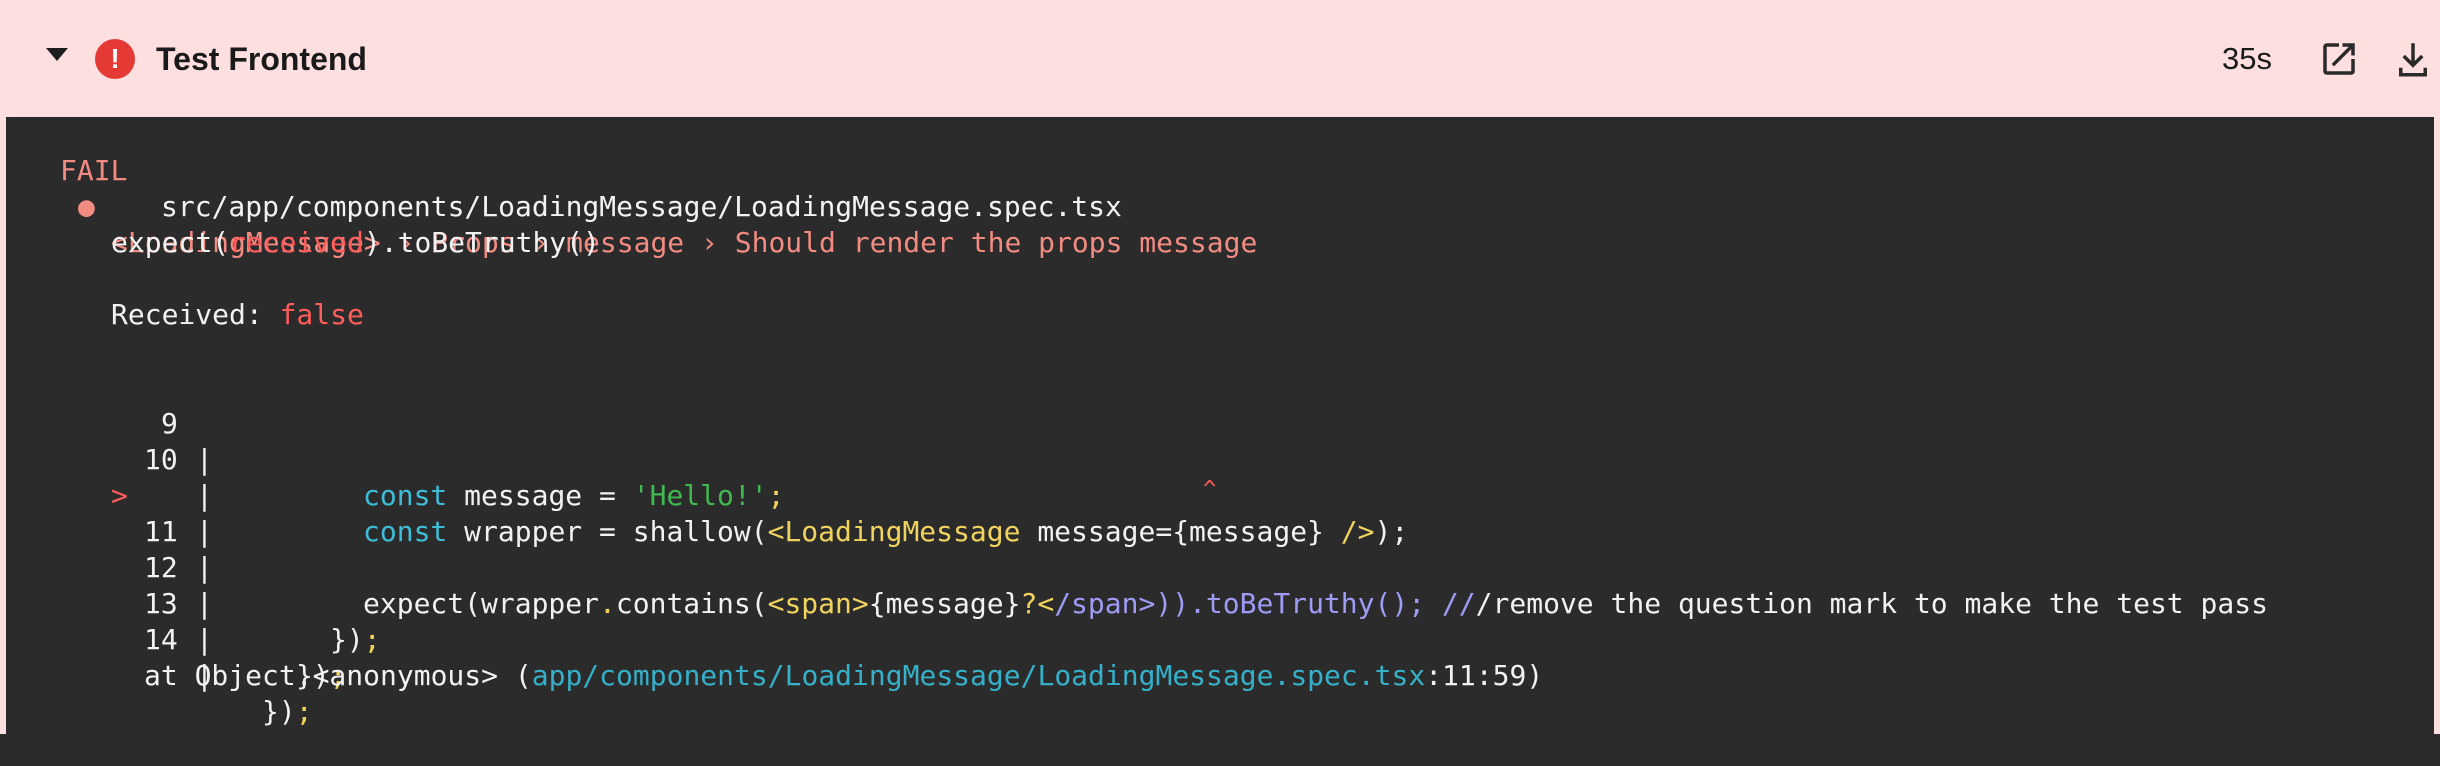  Describe the element at coordinates (338, 675) in the screenshot. I see `stack-prefix: at Object.<anonymous> (` at that location.